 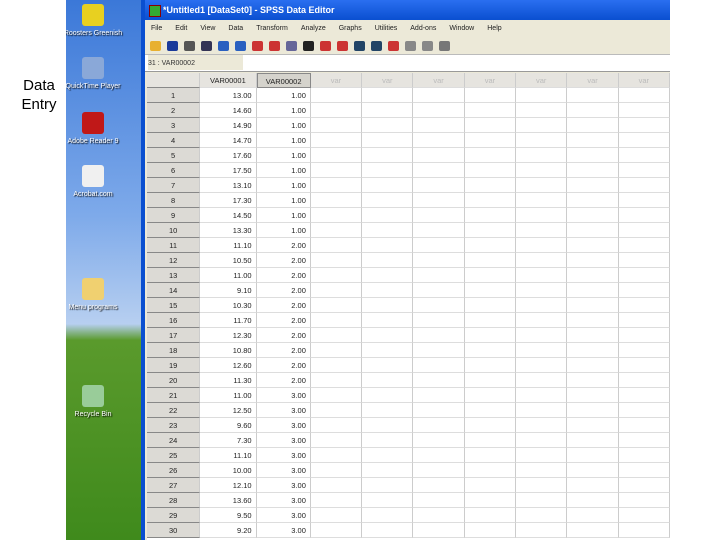 I want to click on cell-var00001: 17.60, so click(x=228, y=155).